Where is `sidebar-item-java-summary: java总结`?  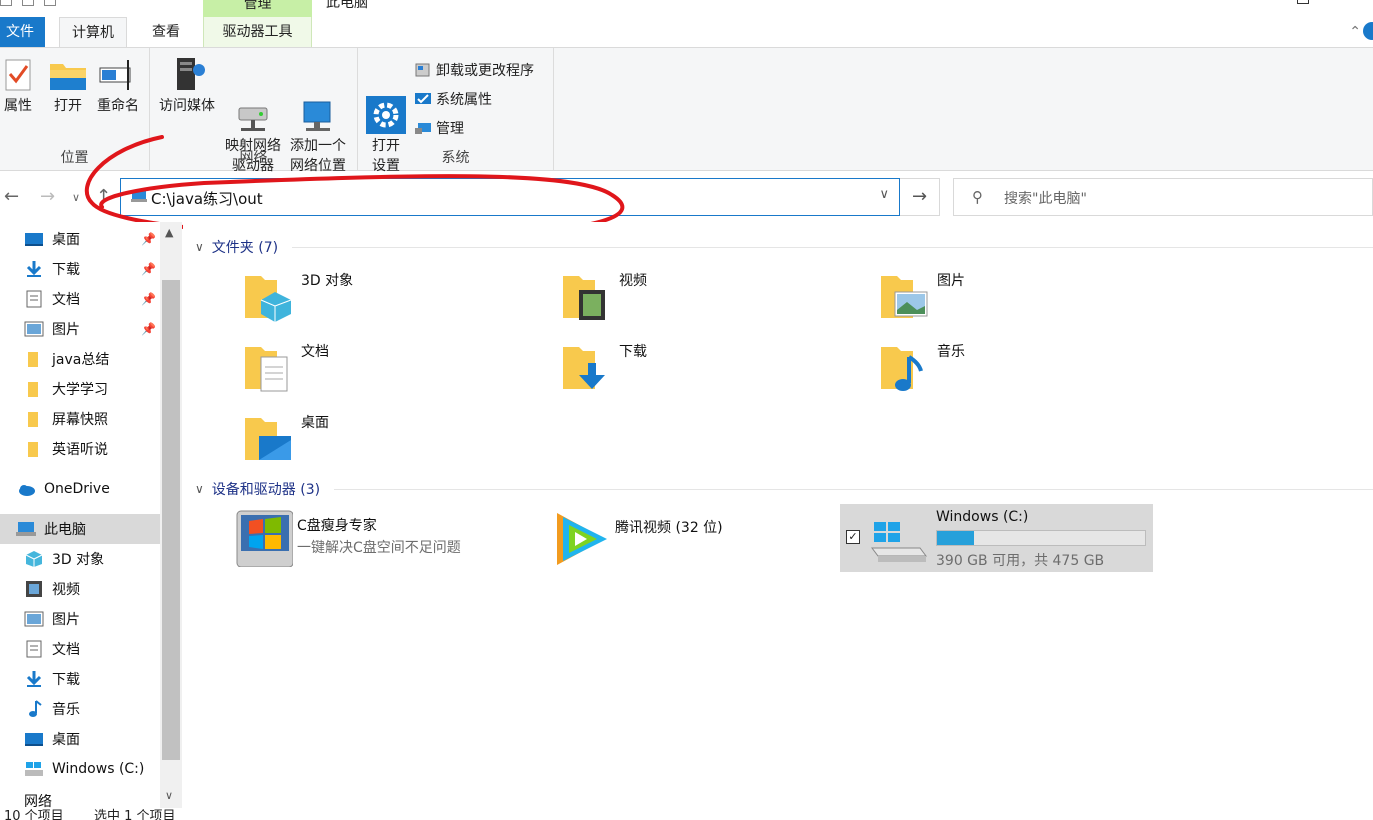
sidebar-item-java-summary: java总结 is located at coordinates (92, 359).